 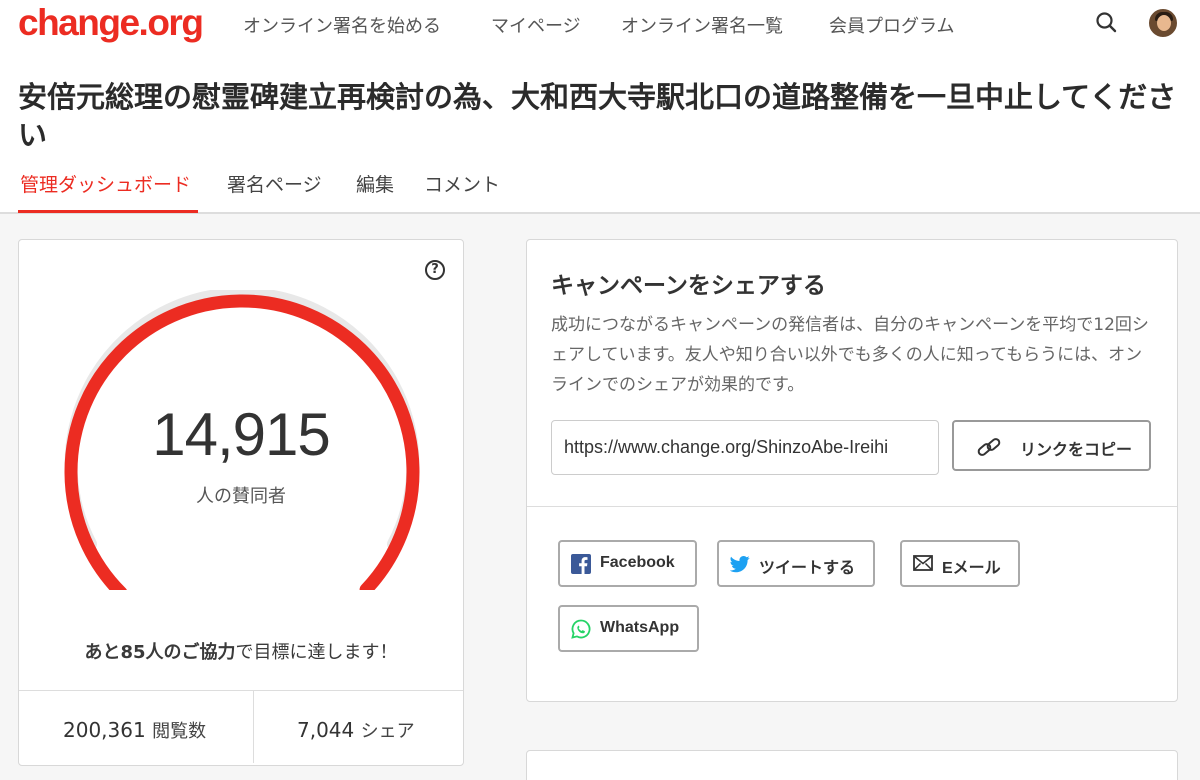 I want to click on shares-stat: 7,044 シェア, so click(x=356, y=730).